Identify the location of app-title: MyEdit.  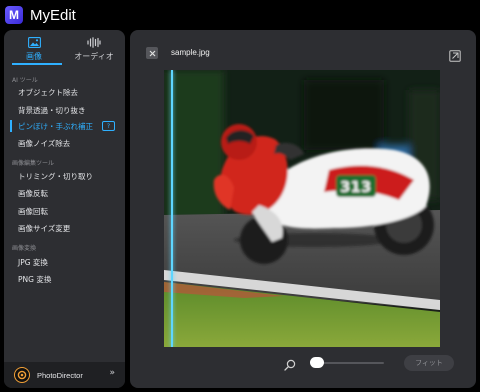
(53, 15).